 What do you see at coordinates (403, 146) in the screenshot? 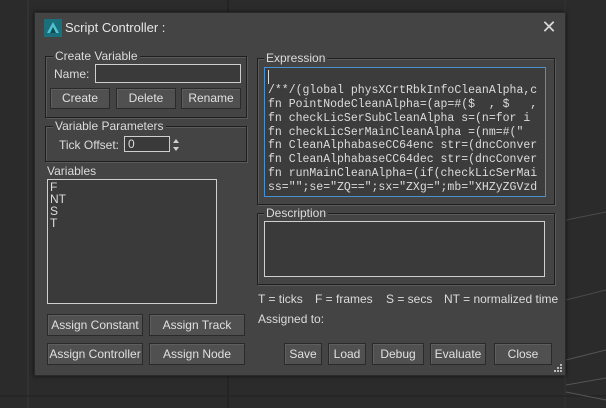
I see `expression-line: fn CleanAlphabaseCC64enc str=(dncConver` at bounding box center [403, 146].